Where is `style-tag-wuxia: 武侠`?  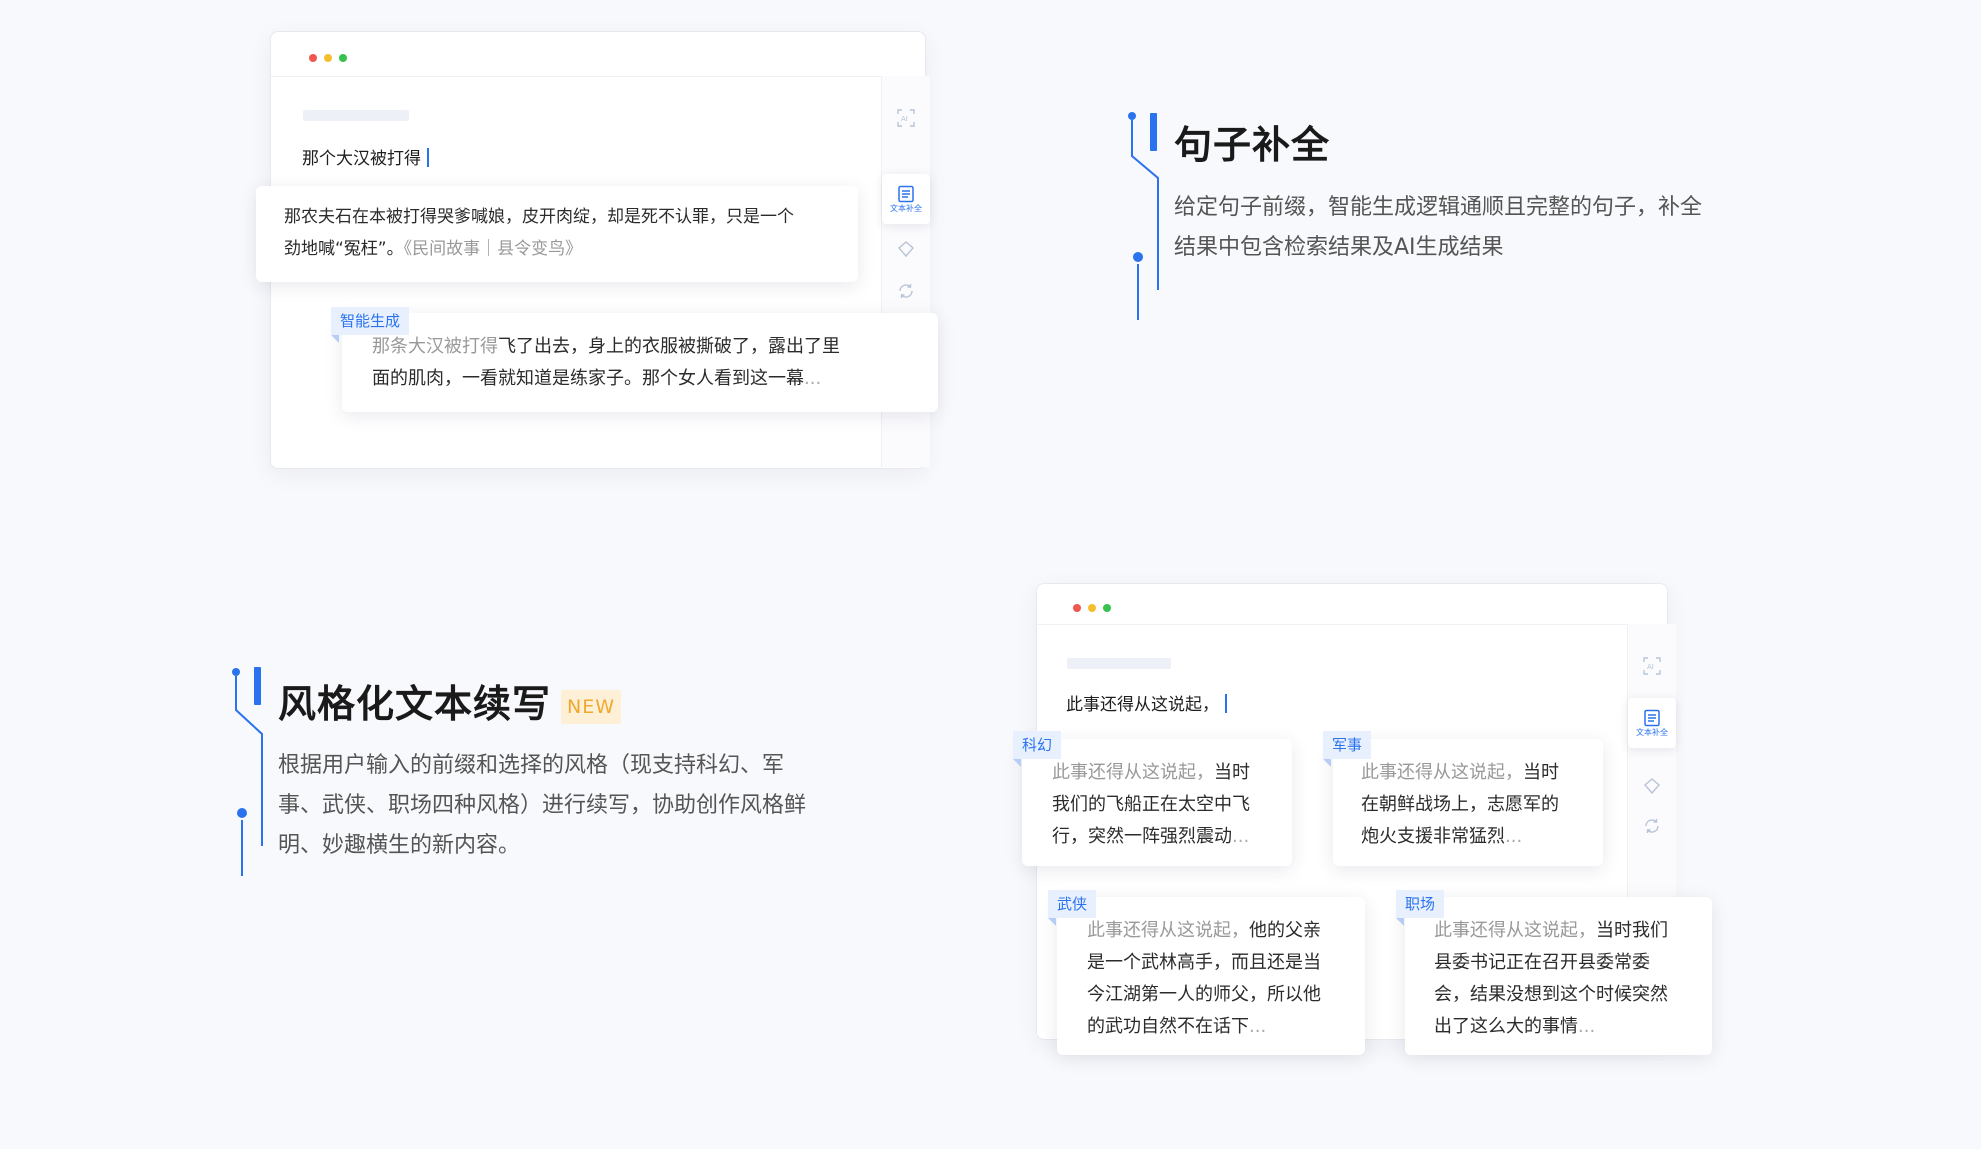
style-tag-wuxia: 武侠 is located at coordinates (1072, 908).